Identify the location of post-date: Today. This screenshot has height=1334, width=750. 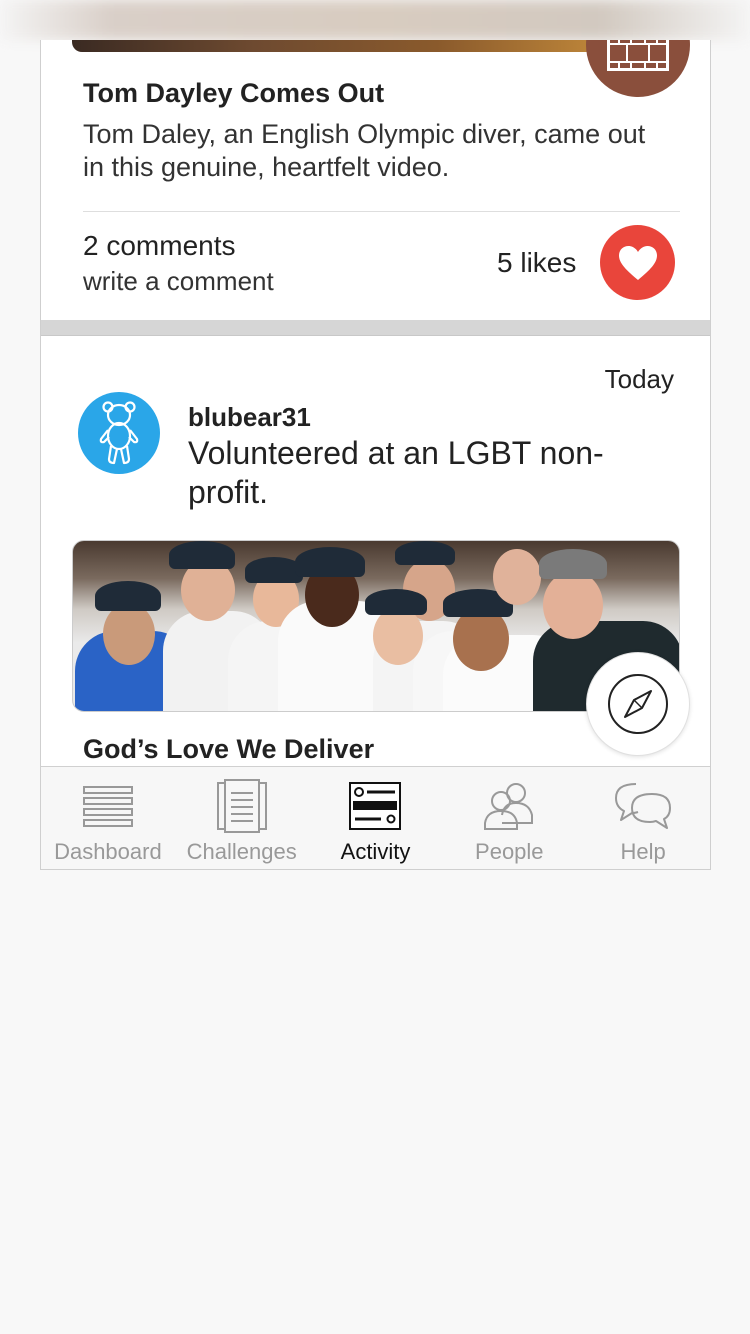
(639, 379).